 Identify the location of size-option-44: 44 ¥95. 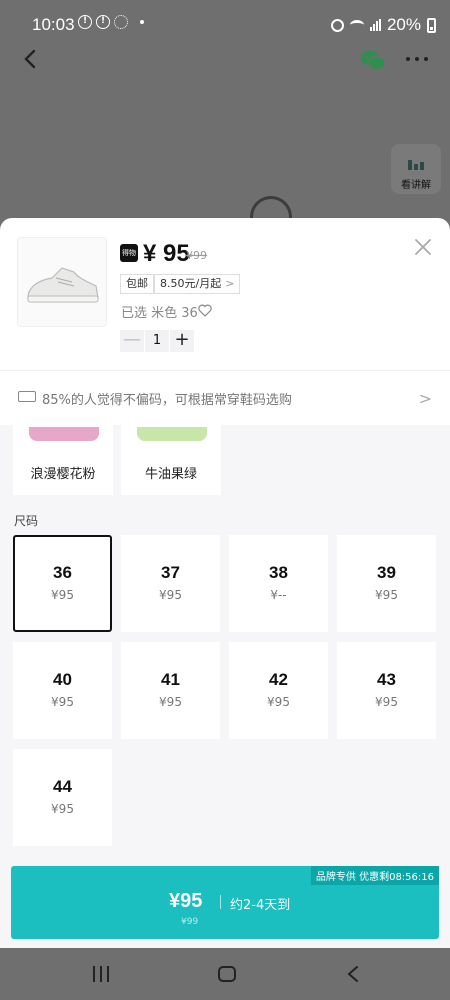
(62, 797).